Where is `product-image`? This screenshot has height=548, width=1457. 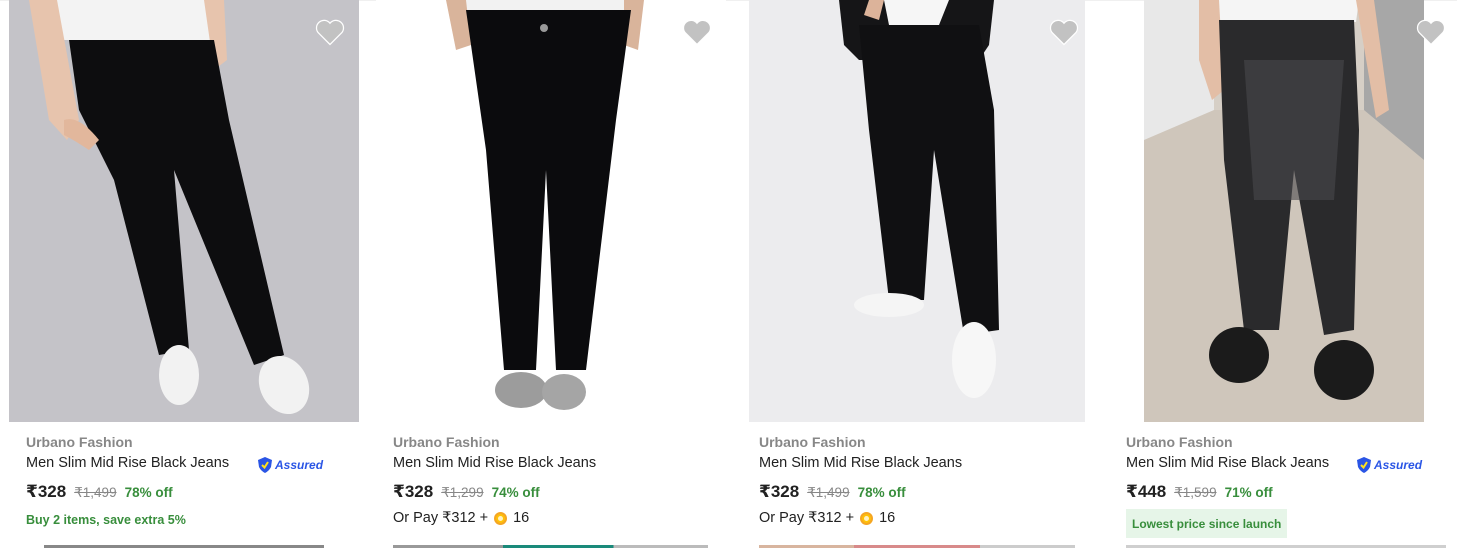 product-image is located at coordinates (1284, 211).